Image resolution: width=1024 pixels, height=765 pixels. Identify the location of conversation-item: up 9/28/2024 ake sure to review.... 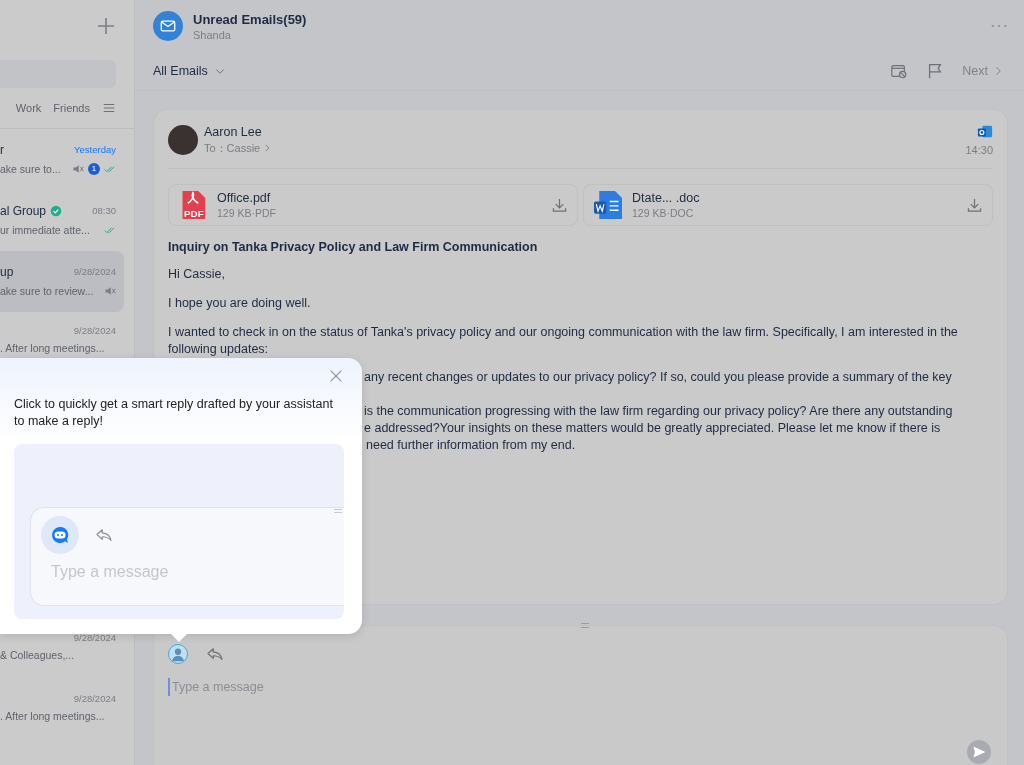
(62, 281).